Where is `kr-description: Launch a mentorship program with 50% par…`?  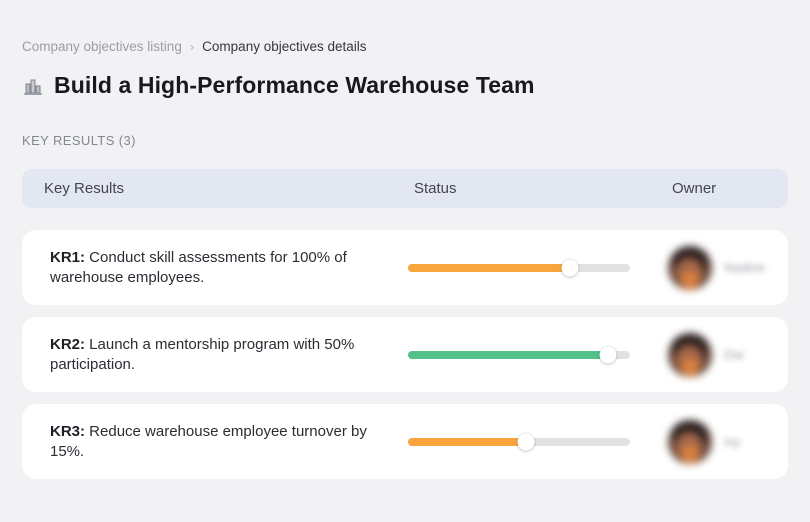 kr-description: Launch a mentorship program with 50% par… is located at coordinates (202, 354).